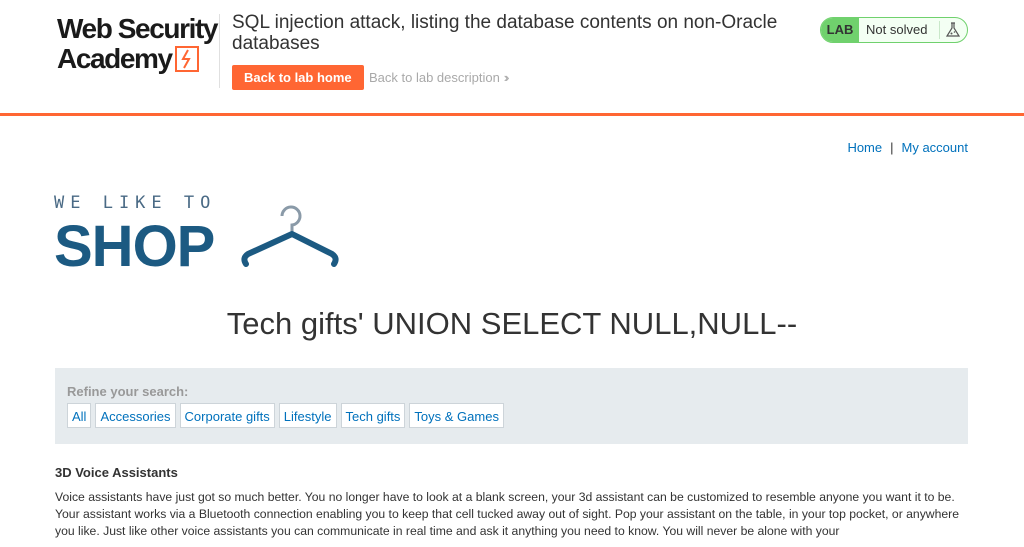 This screenshot has width=1024, height=547. What do you see at coordinates (298, 77) in the screenshot?
I see `back-to-lab-home-button: Back to lab home` at bounding box center [298, 77].